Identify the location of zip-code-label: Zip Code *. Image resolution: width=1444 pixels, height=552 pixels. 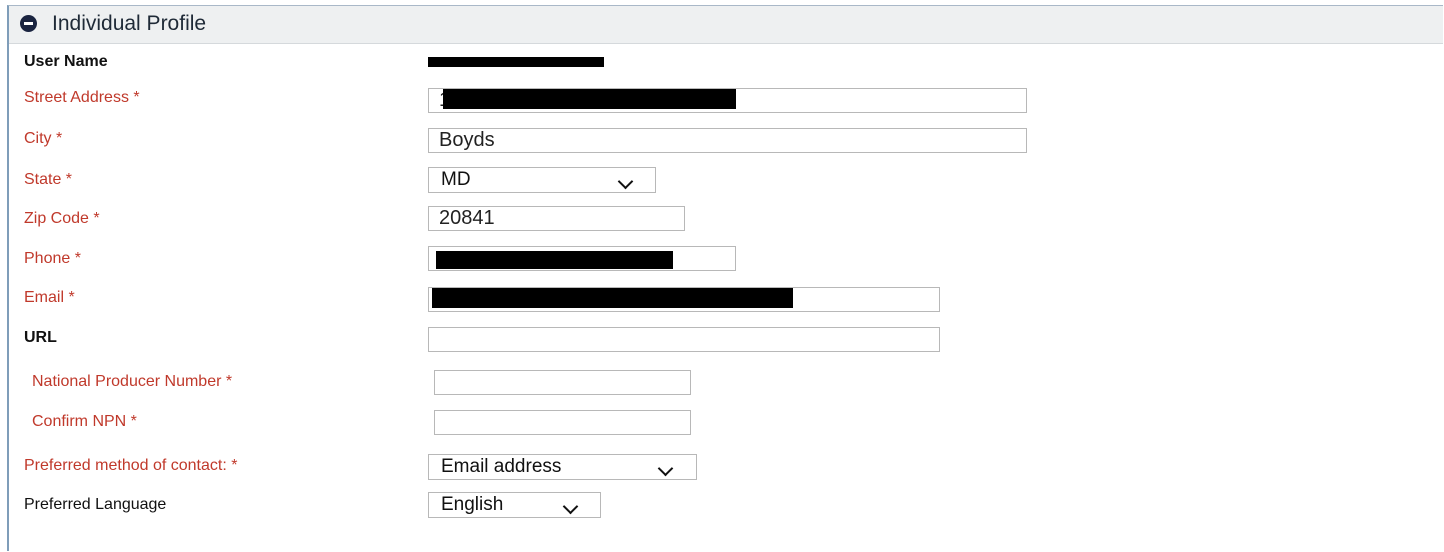
(62, 218).